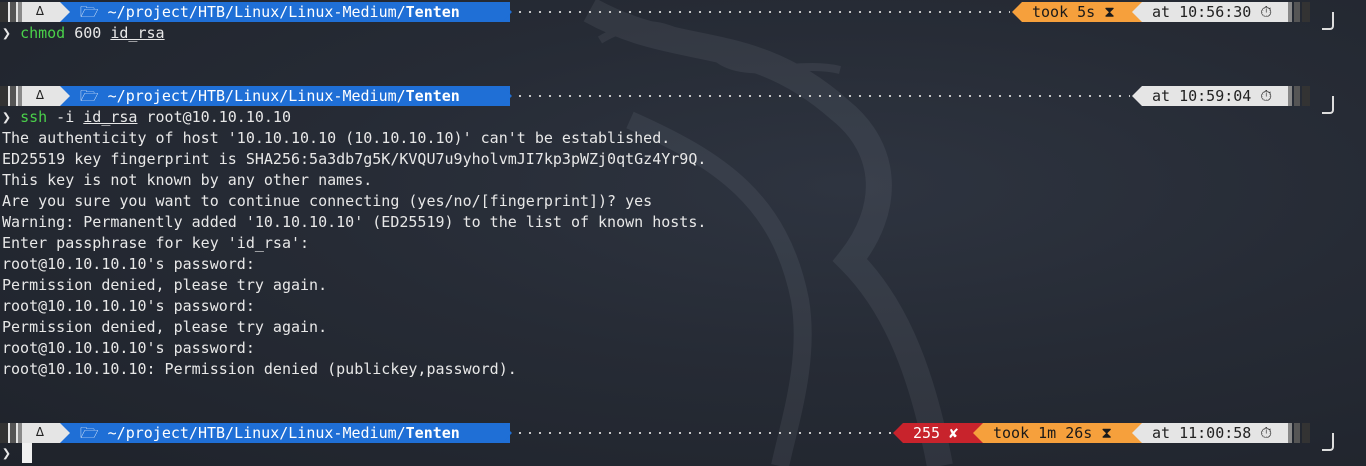 This screenshot has height=466, width=1366. What do you see at coordinates (1215, 433) in the screenshot?
I see `time-segment: at 11:00:58 ⏱` at bounding box center [1215, 433].